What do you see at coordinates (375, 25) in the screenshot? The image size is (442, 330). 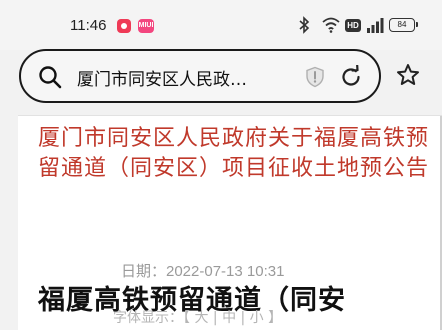 I see `signal-icon` at bounding box center [375, 25].